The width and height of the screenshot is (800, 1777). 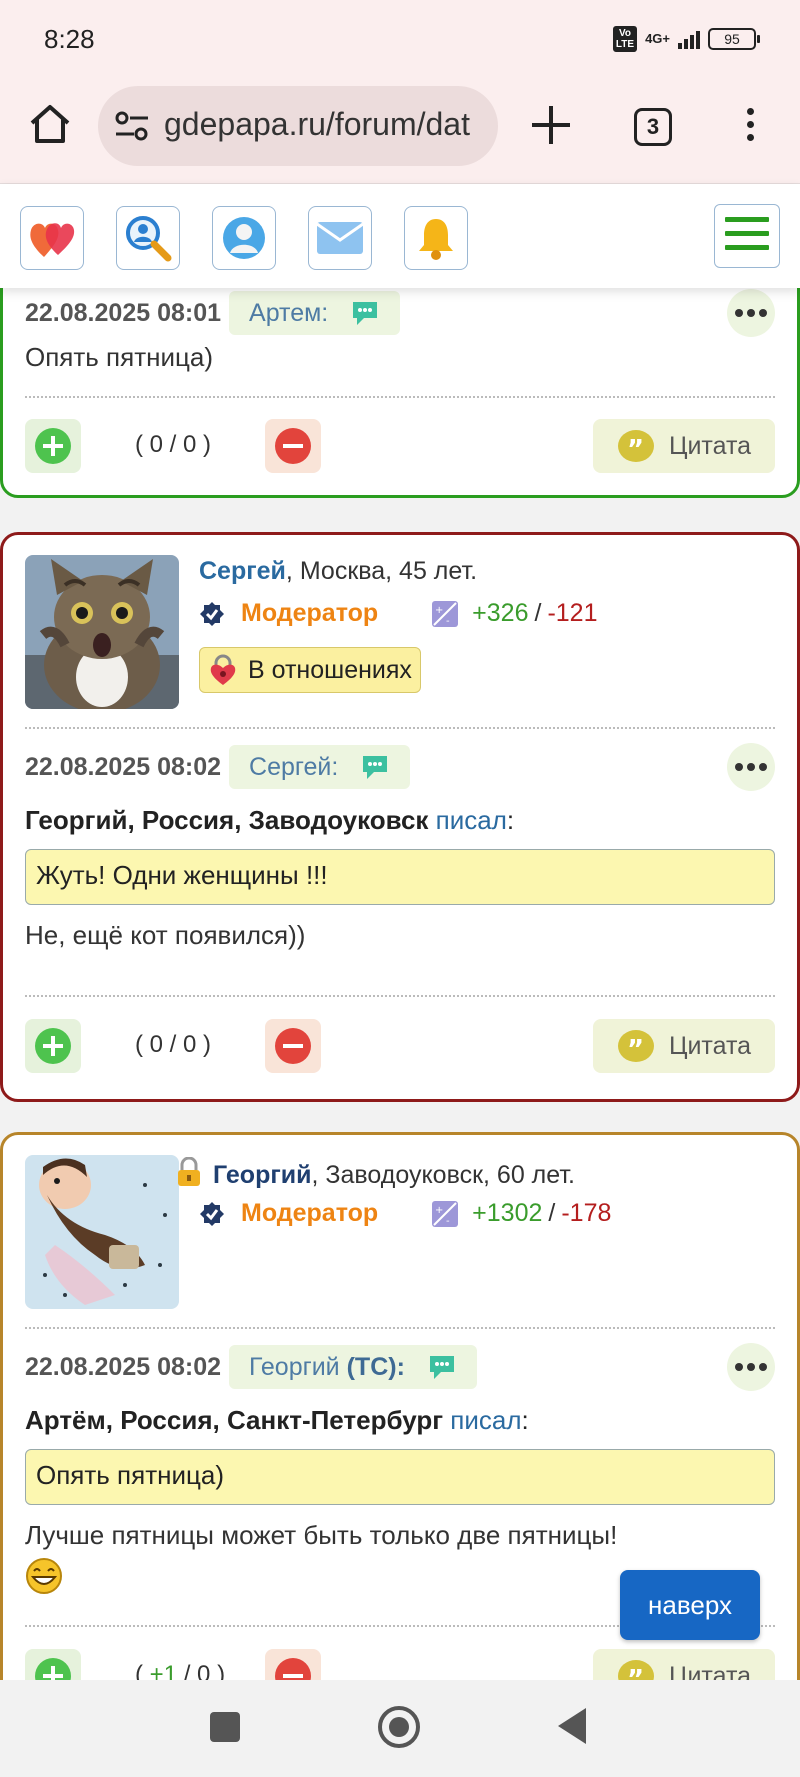 I want to click on address-bar: gdepapa.ru/forum/dat, so click(x=298, y=126).